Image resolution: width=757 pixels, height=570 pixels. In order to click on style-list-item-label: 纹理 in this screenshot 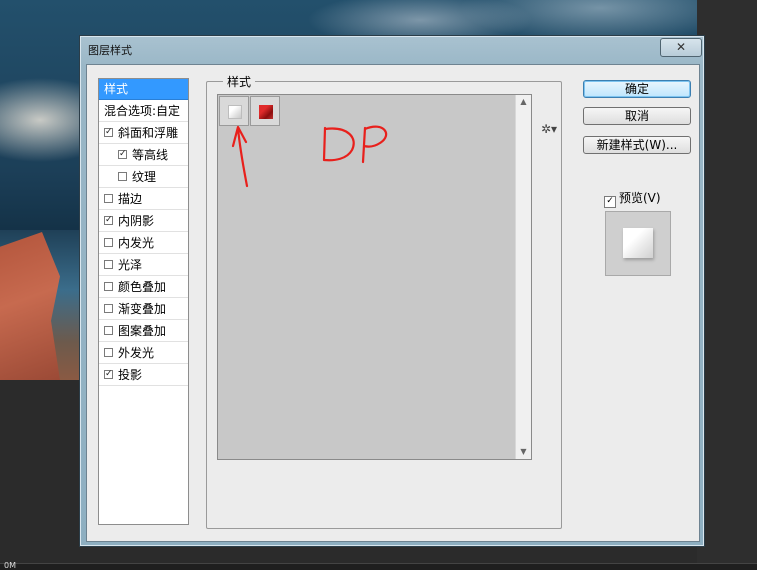, I will do `click(144, 177)`.